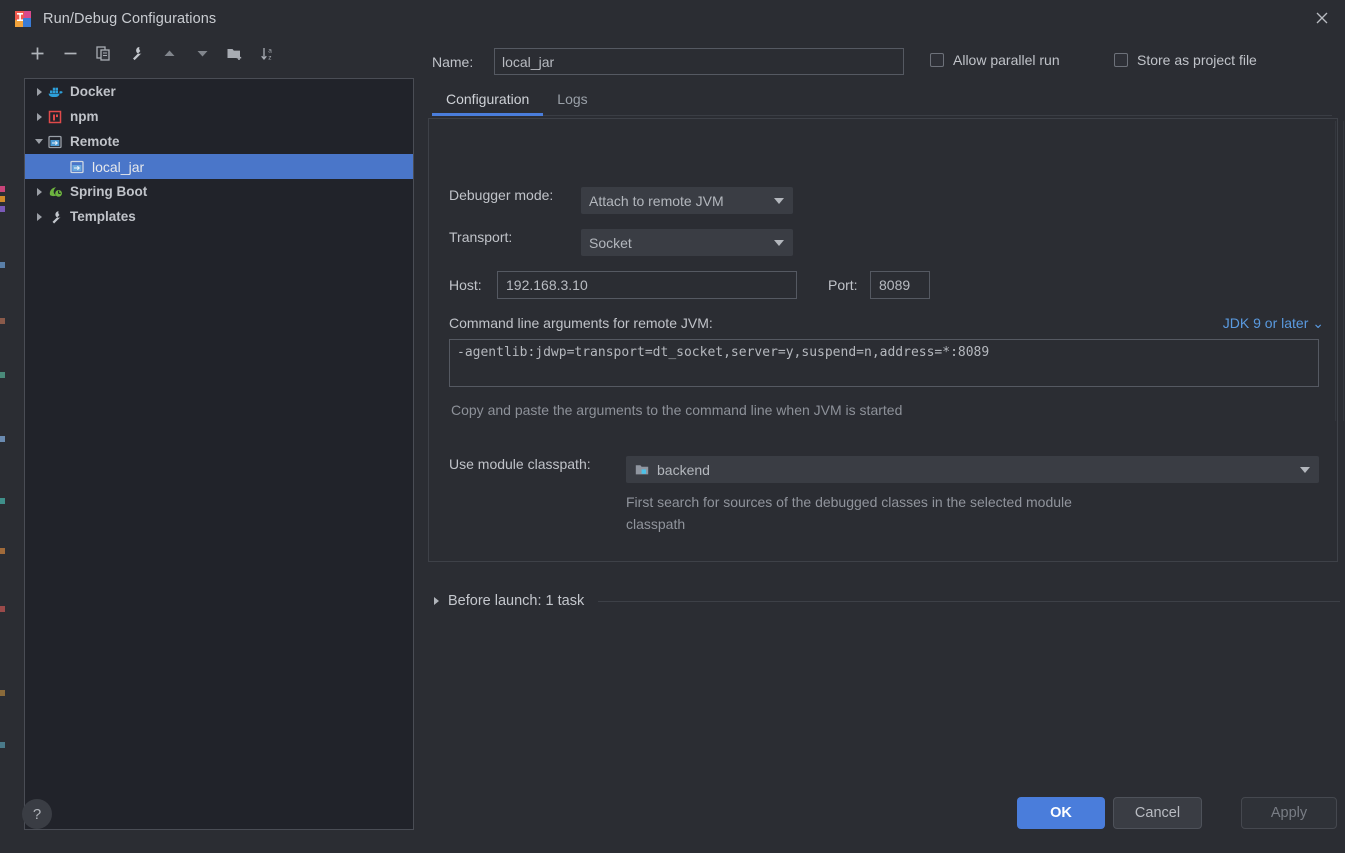  Describe the element at coordinates (118, 166) in the screenshot. I see `tree-item-label: local_jar` at that location.